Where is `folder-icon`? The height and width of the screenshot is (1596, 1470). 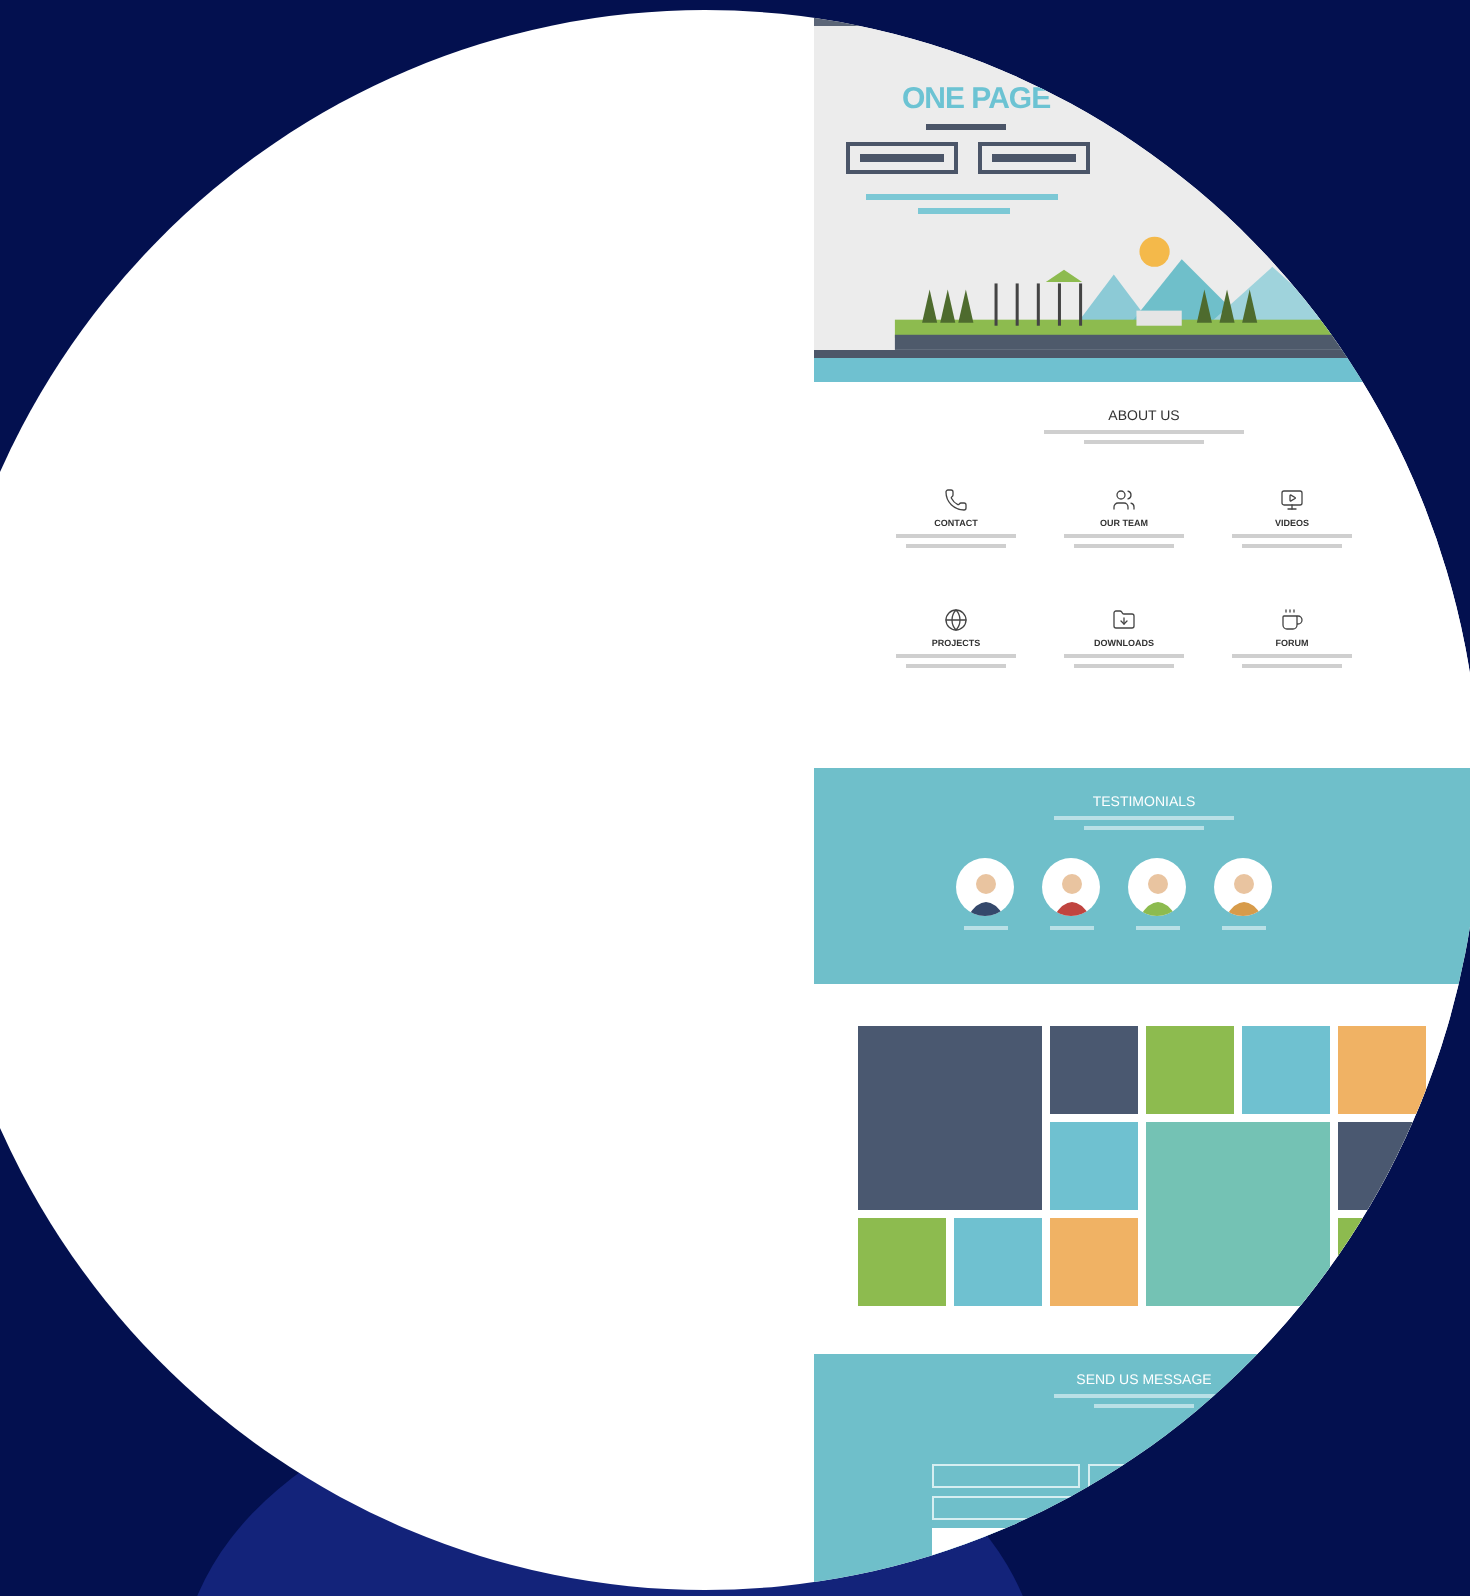 folder-icon is located at coordinates (1124, 620).